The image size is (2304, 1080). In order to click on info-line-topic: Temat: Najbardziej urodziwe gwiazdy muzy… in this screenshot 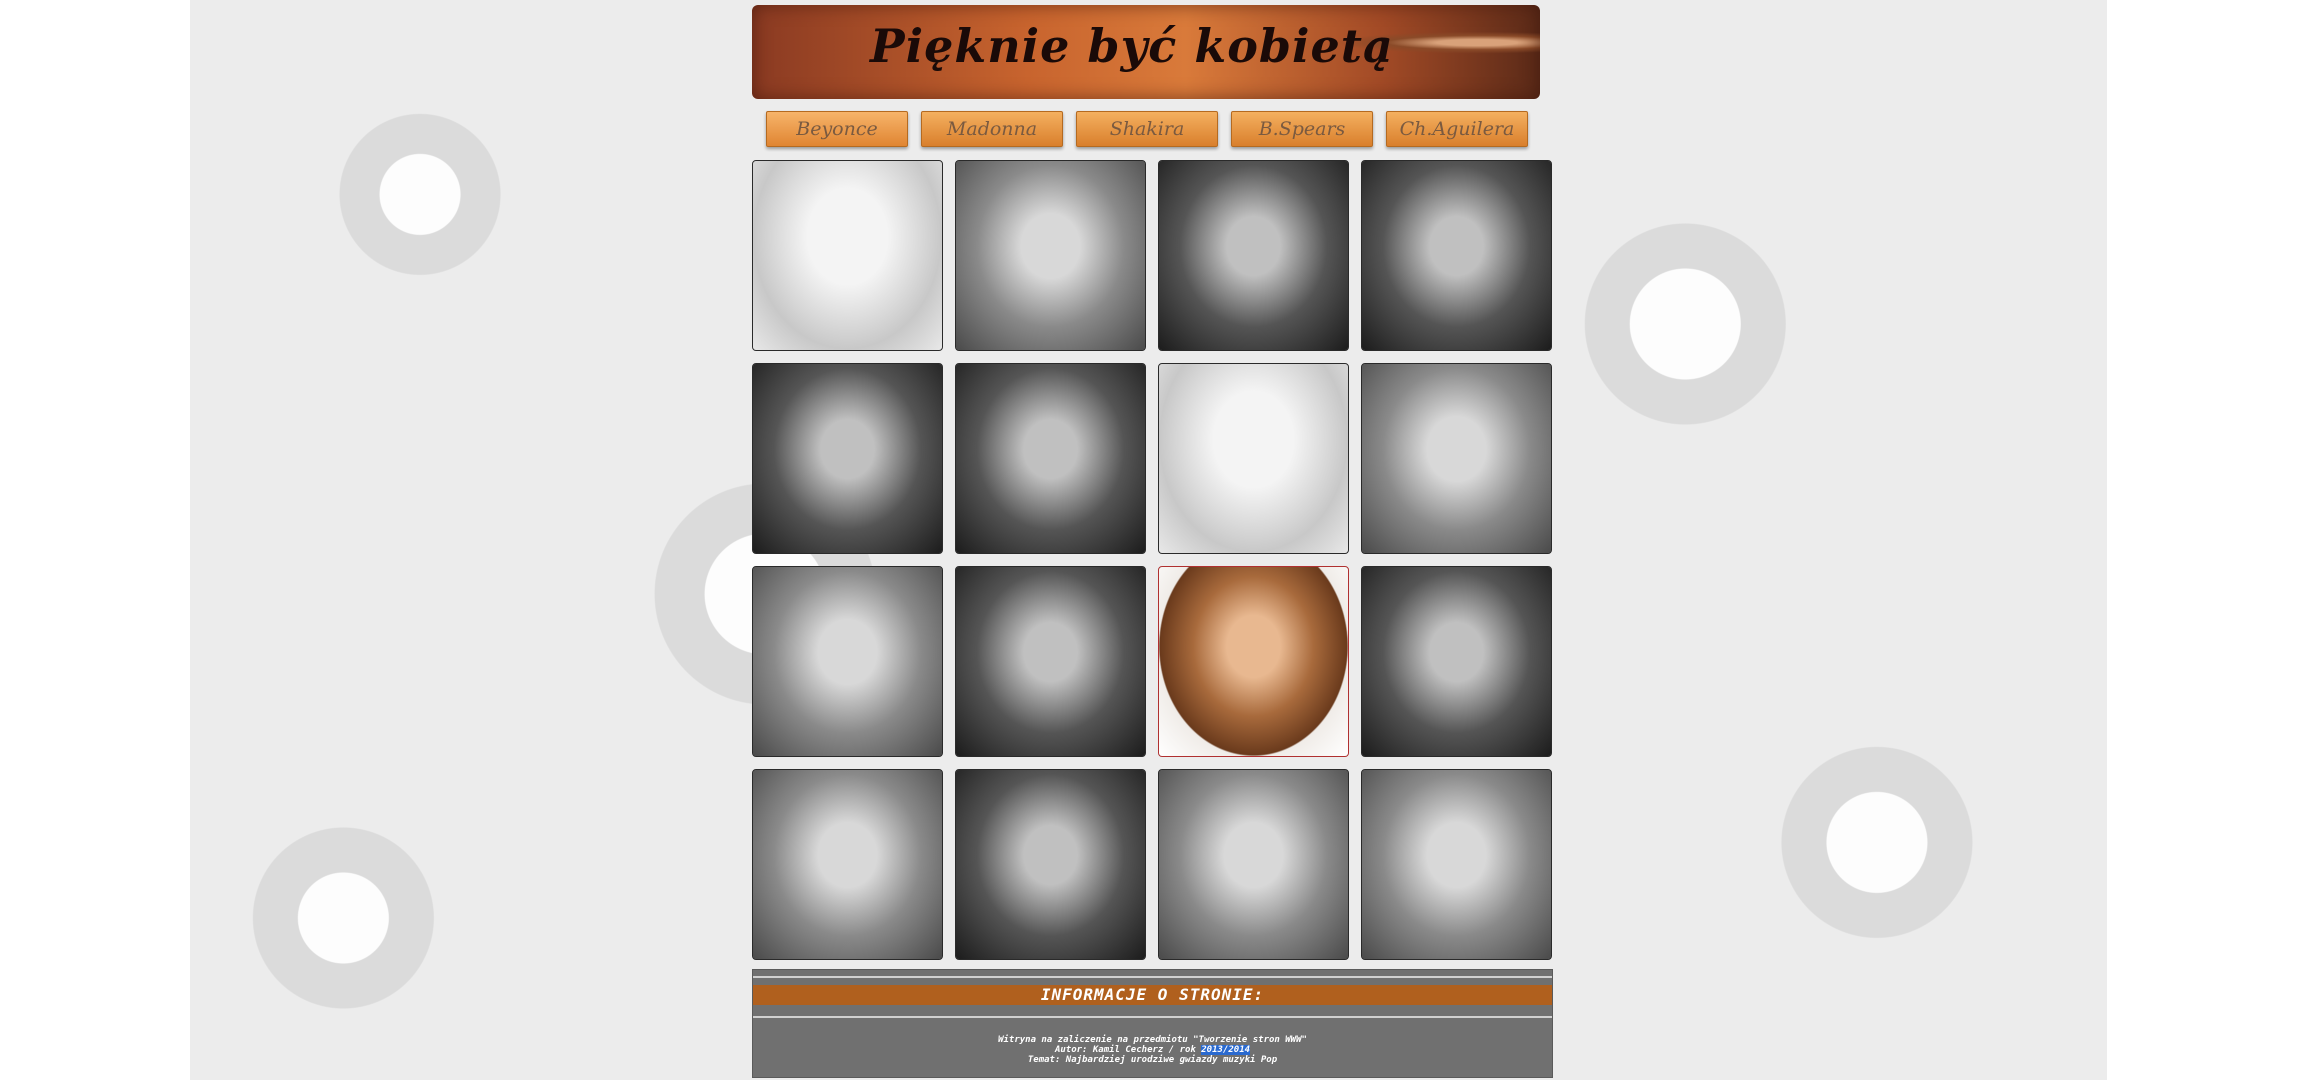, I will do `click(1152, 1060)`.